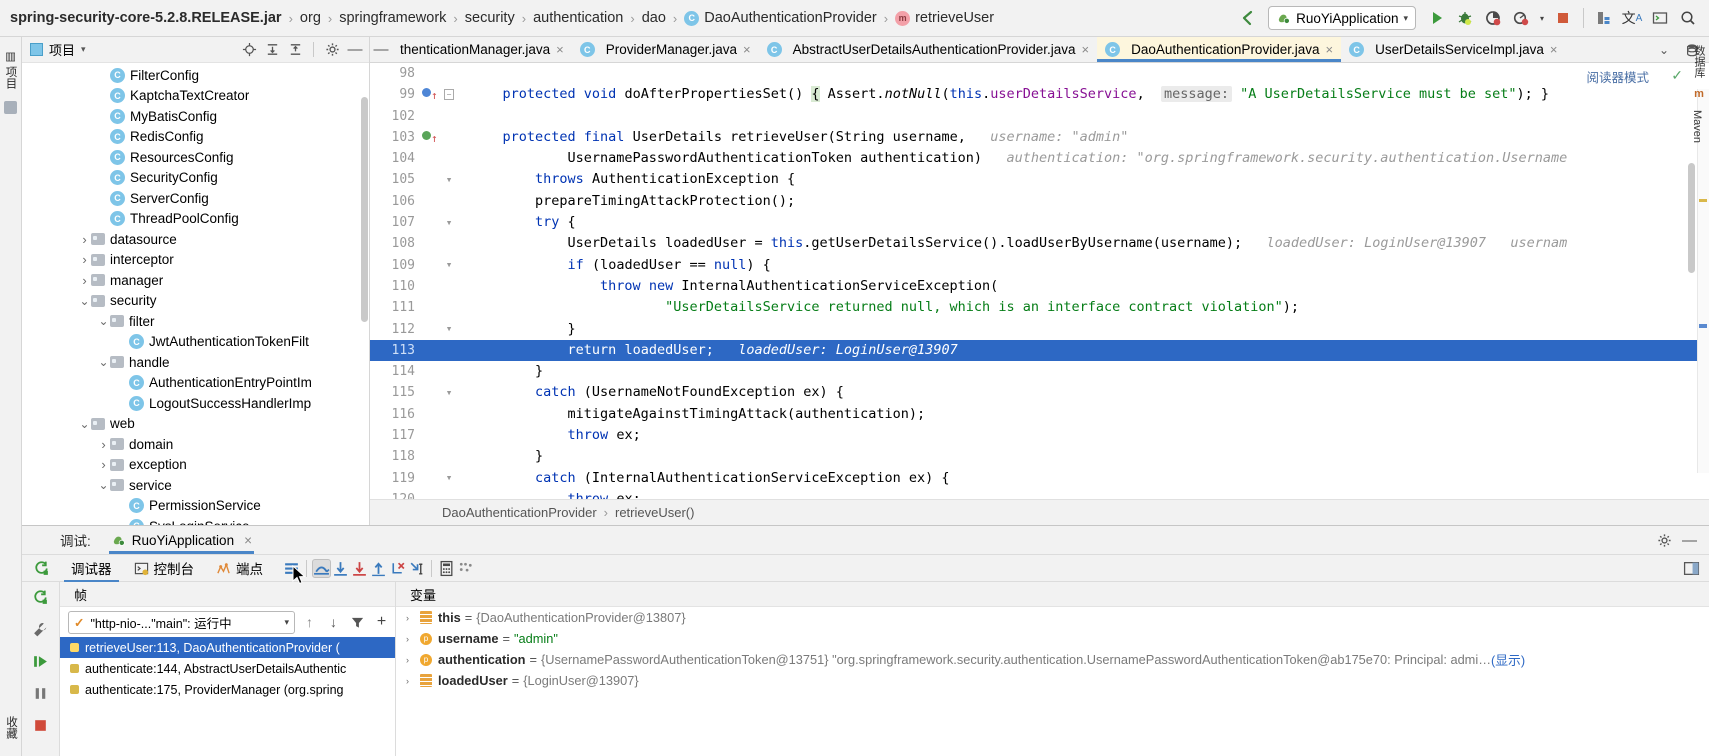  What do you see at coordinates (195, 260) in the screenshot?
I see `tree-node: › interceptor` at bounding box center [195, 260].